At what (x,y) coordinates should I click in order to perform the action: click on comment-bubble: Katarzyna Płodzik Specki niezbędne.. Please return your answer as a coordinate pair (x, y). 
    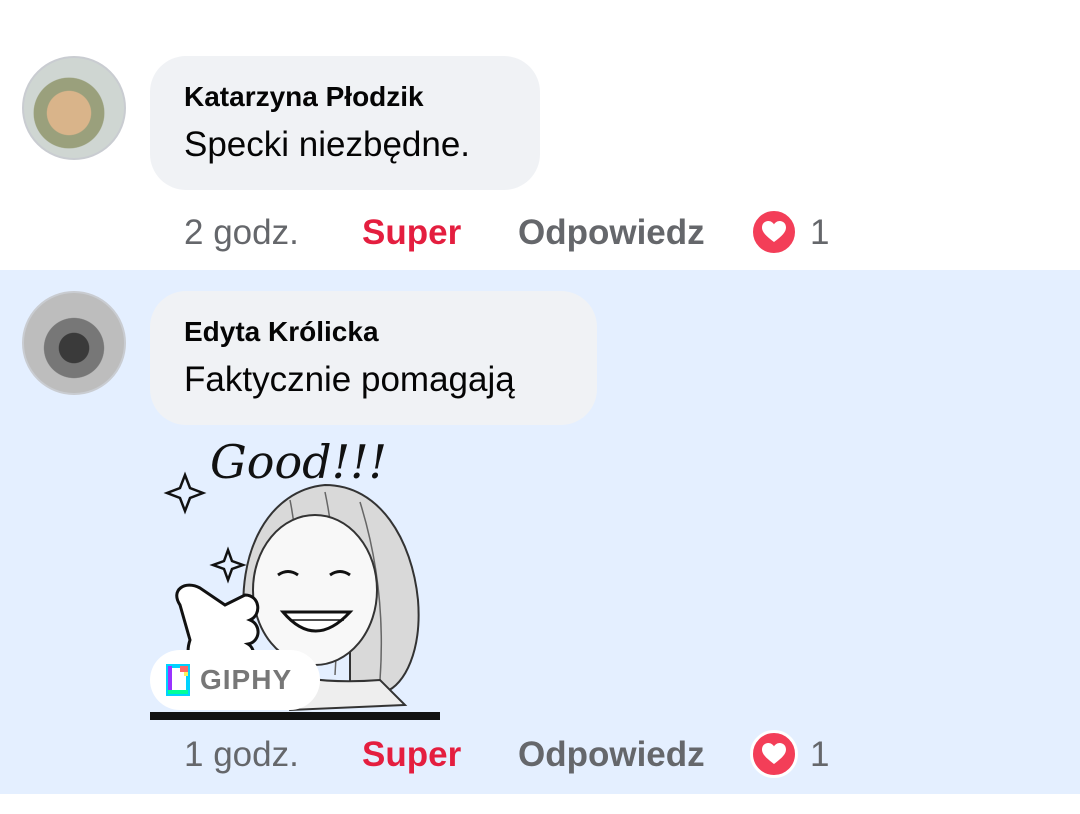
    Looking at the image, I should click on (345, 123).